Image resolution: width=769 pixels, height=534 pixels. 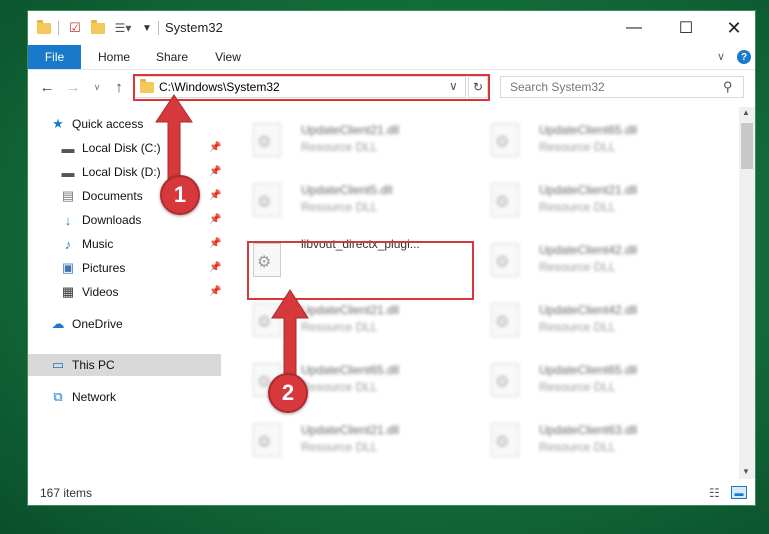 I want to click on step-1-badge: 1, so click(x=180, y=195).